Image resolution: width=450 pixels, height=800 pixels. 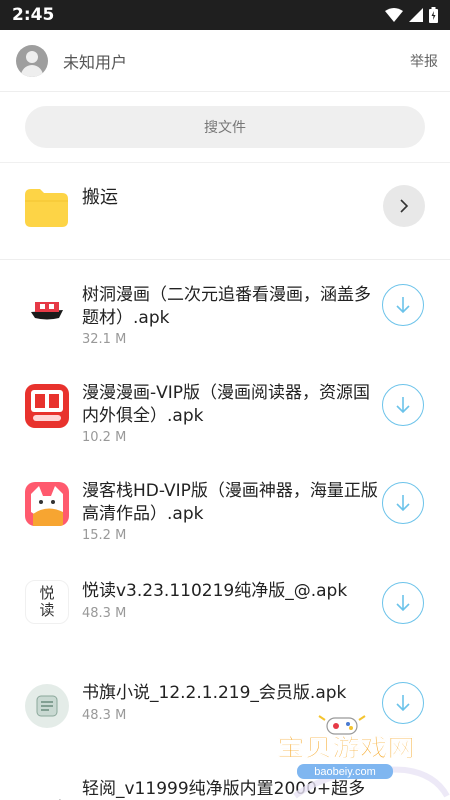 I want to click on list-item: 树洞漫画（二次元追番看漫画，涵盖多题材）.apk 32.1 M, so click(x=225, y=311).